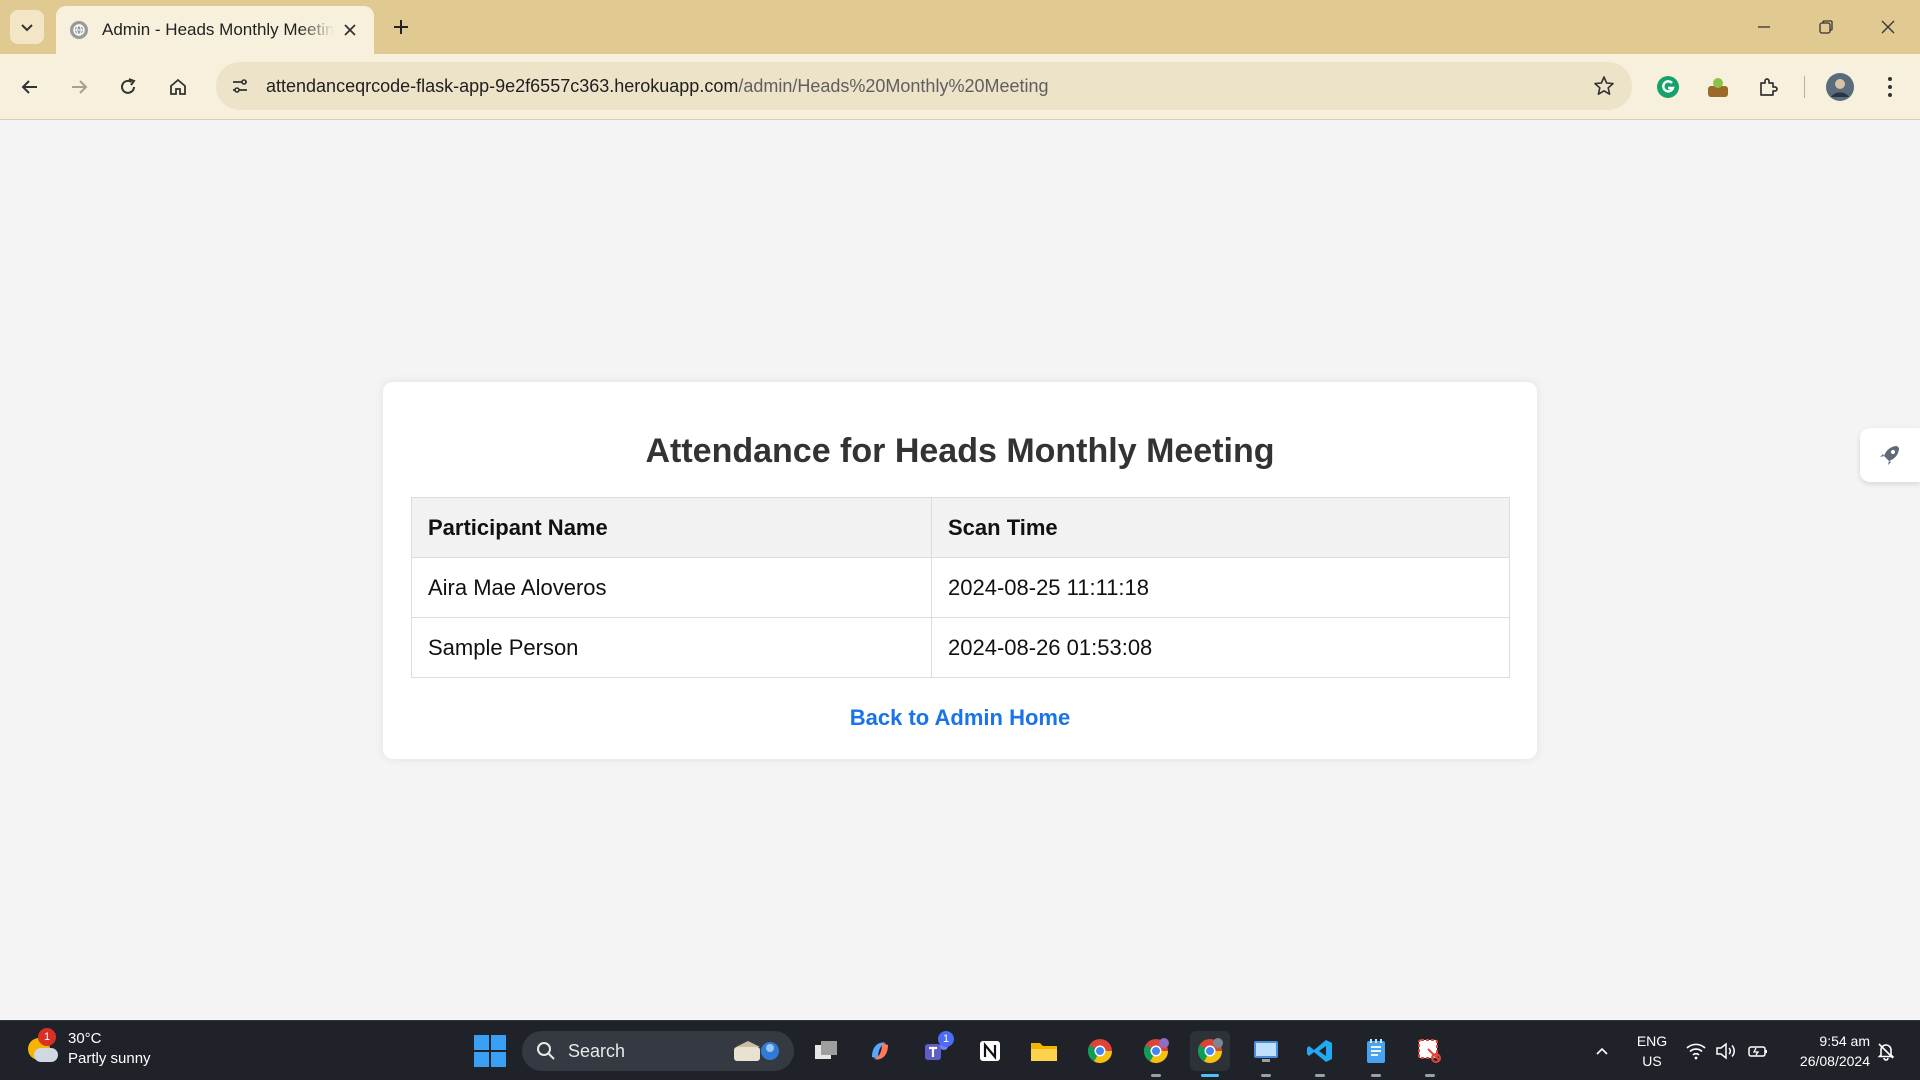 The height and width of the screenshot is (1080, 1920). I want to click on grammarly-icon, so click(1668, 87).